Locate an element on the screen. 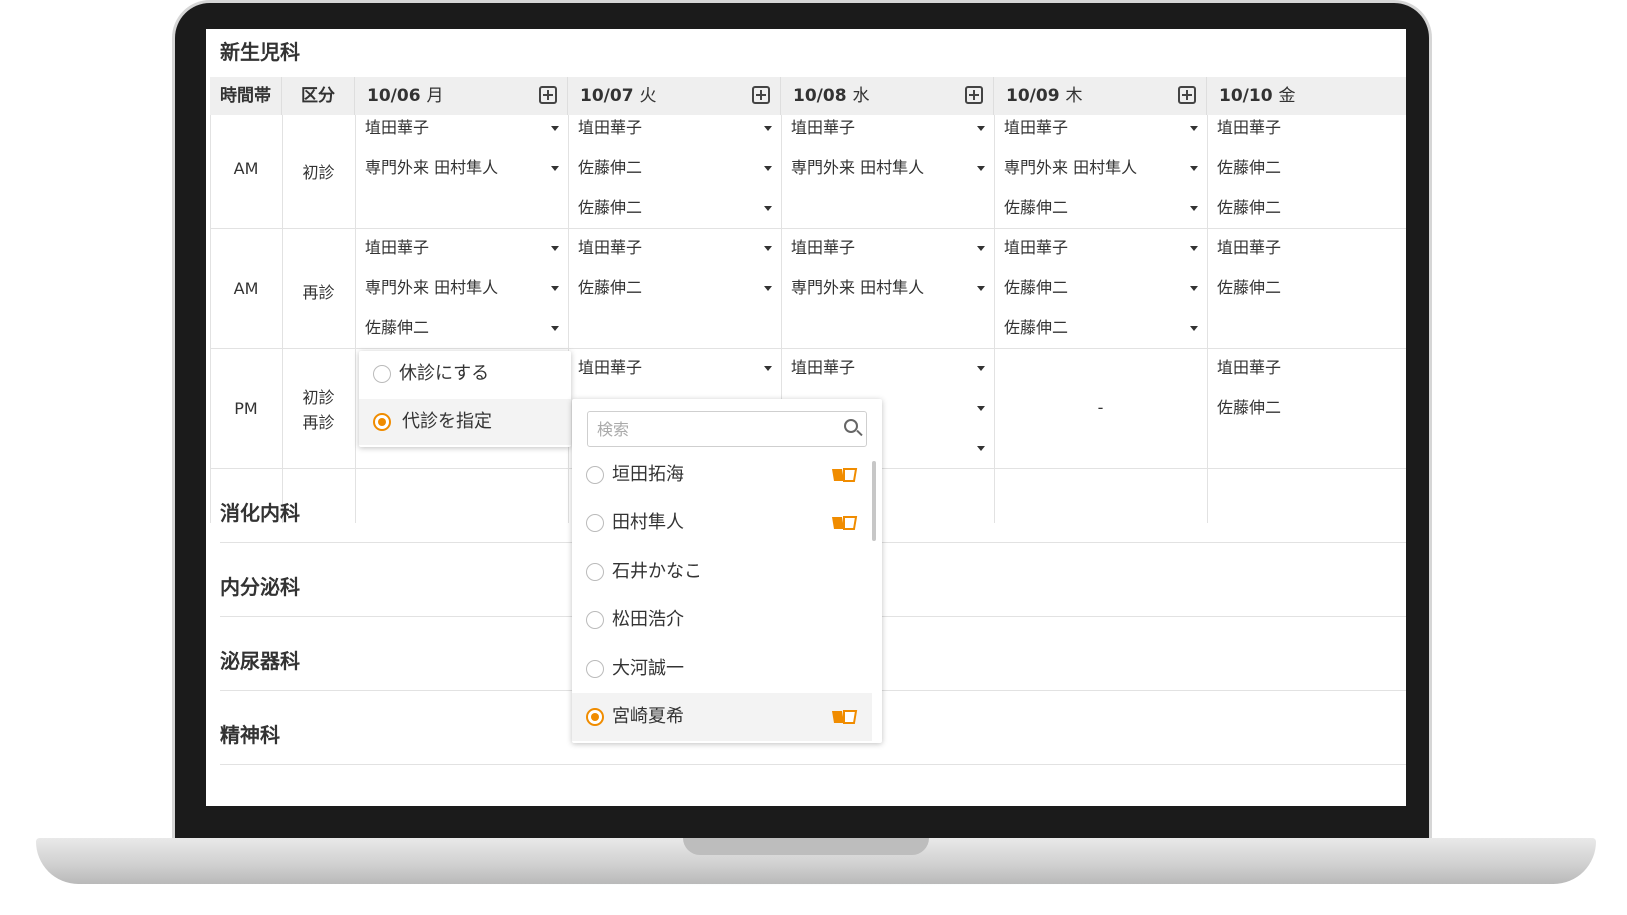  department-title-gastro: 消化内科 is located at coordinates (260, 511).